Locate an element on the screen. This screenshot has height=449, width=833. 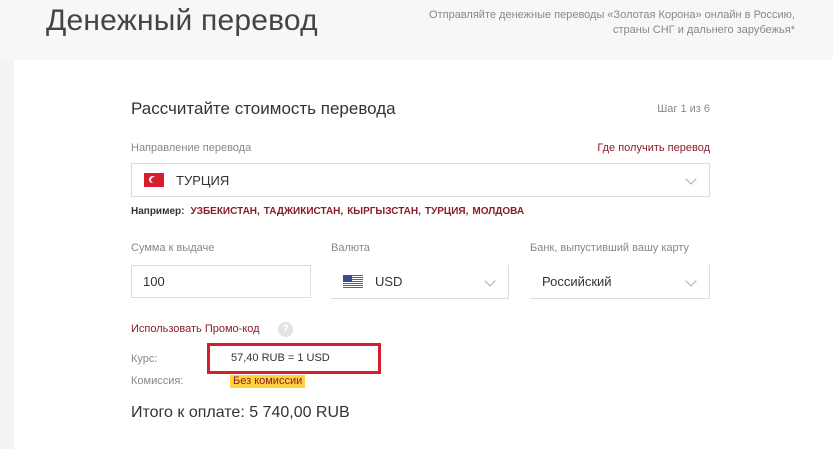
amount-input: 100 is located at coordinates (221, 281).